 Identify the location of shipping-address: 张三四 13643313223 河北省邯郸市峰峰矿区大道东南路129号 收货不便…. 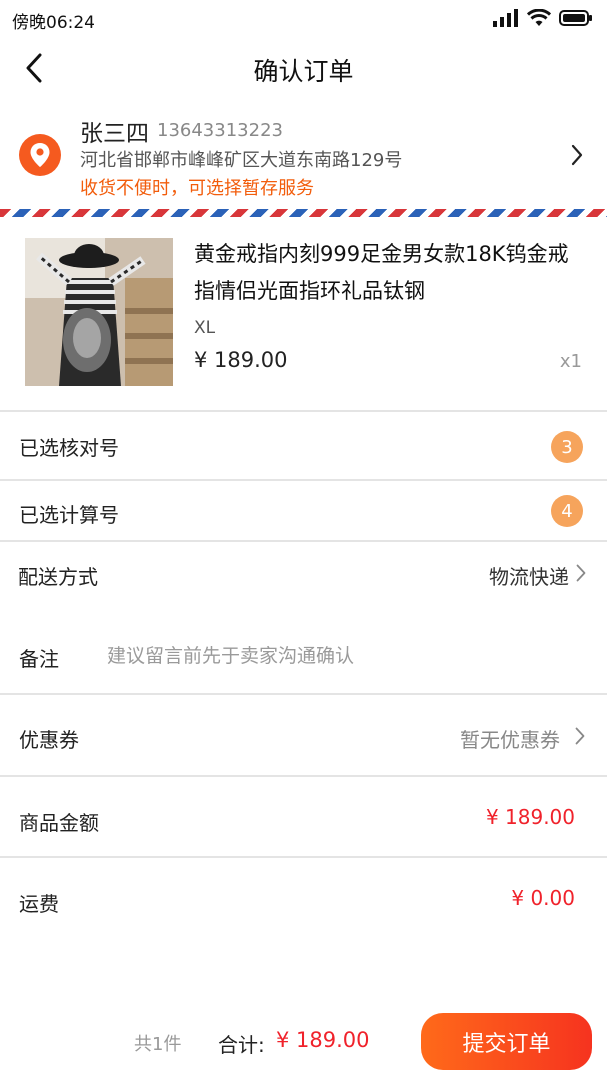
(303, 157).